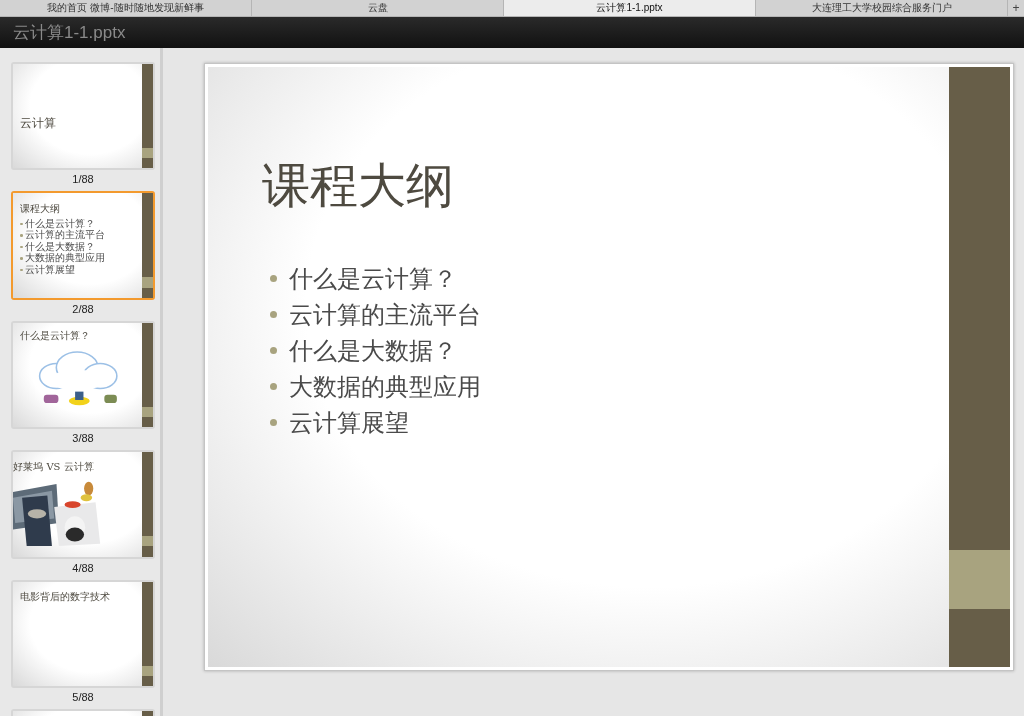 This screenshot has width=1024, height=716. Describe the element at coordinates (83, 309) in the screenshot. I see `slide-number: 2/88` at that location.